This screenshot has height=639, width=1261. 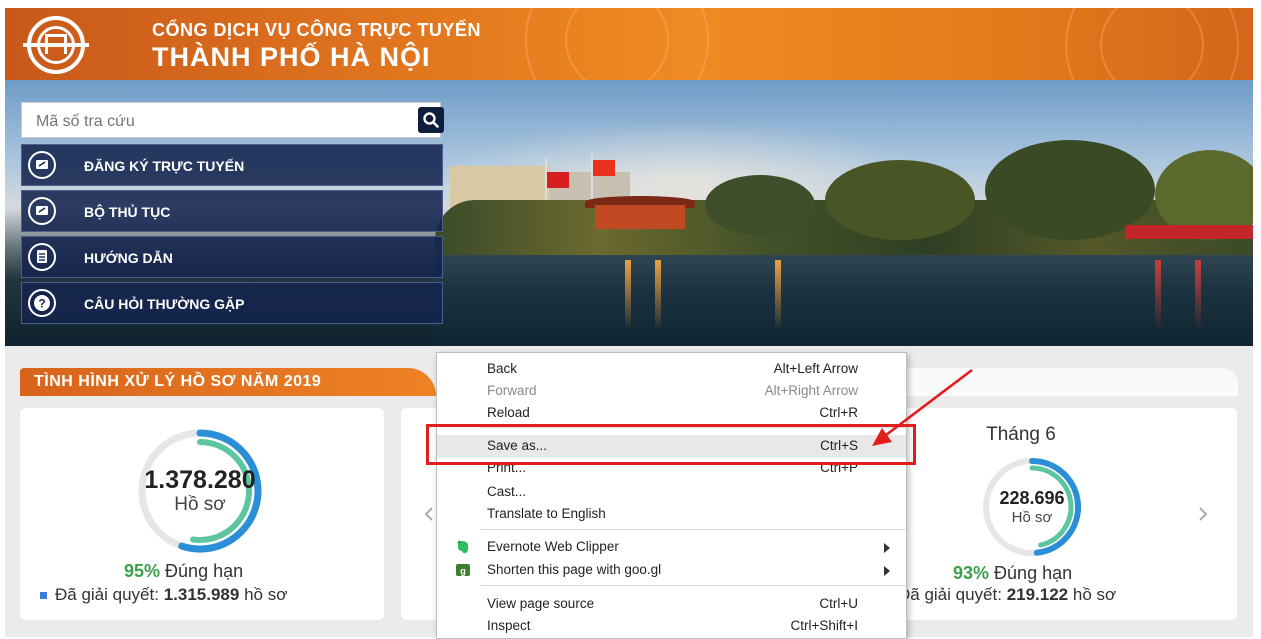 What do you see at coordinates (950, 594) in the screenshot?
I see `month-solved-prefix: Đã giải quyết:` at bounding box center [950, 594].